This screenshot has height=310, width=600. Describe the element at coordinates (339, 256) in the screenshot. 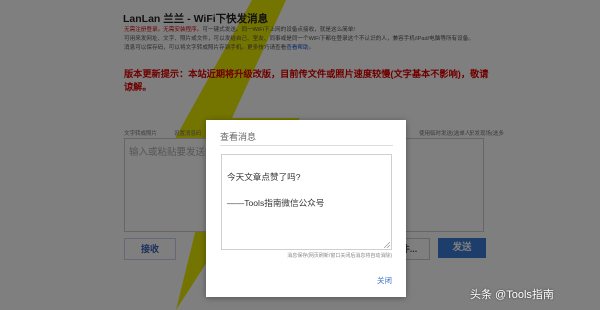

I see `dialog-hint: 消息保存(网页刷新/窗口关闭后消息将自动消除)` at that location.